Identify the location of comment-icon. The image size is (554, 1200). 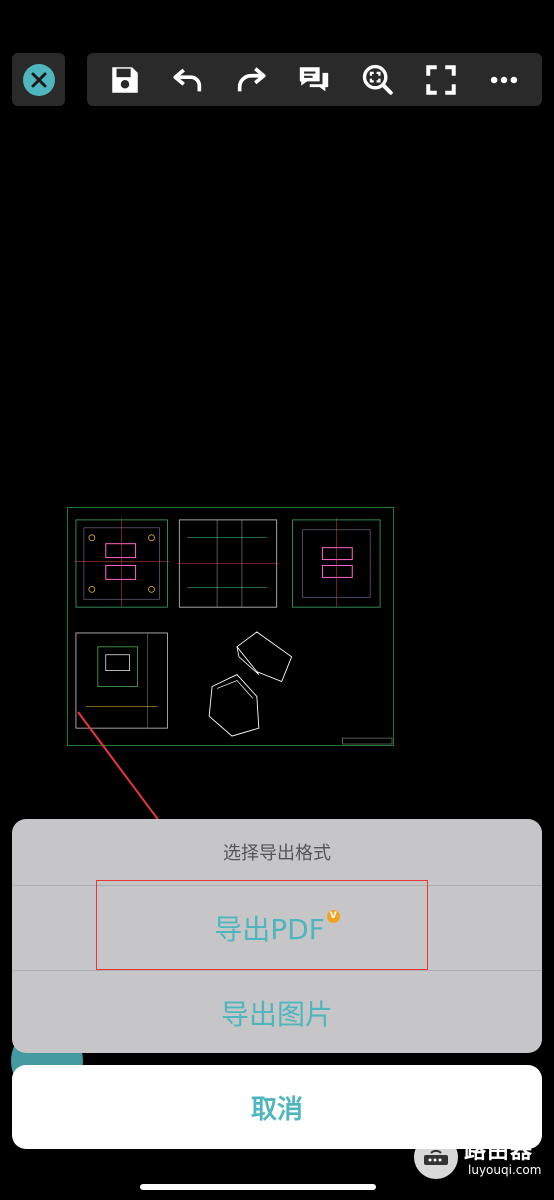
(314, 78).